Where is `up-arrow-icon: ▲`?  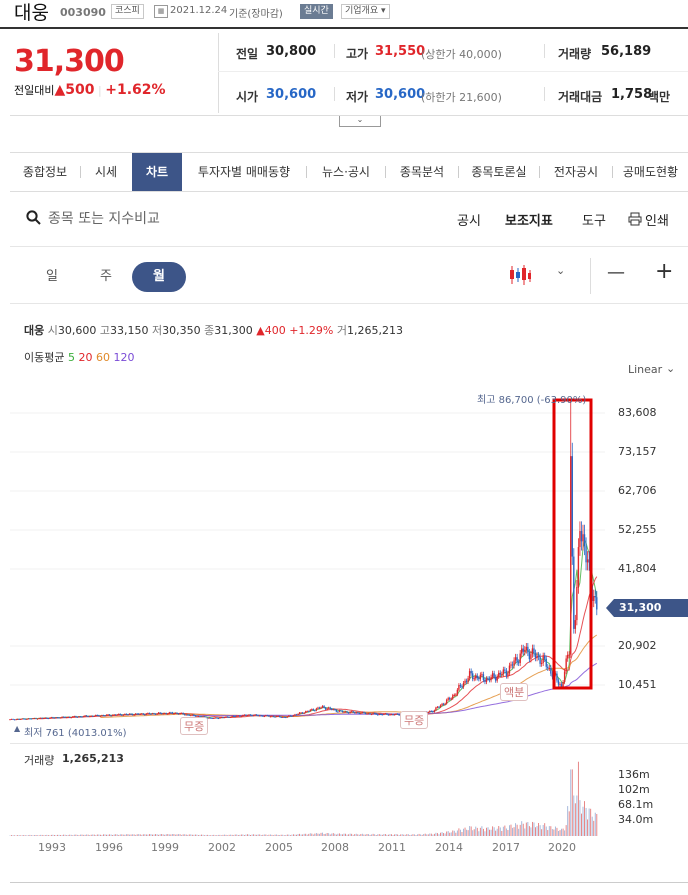 up-arrow-icon: ▲ is located at coordinates (17, 728).